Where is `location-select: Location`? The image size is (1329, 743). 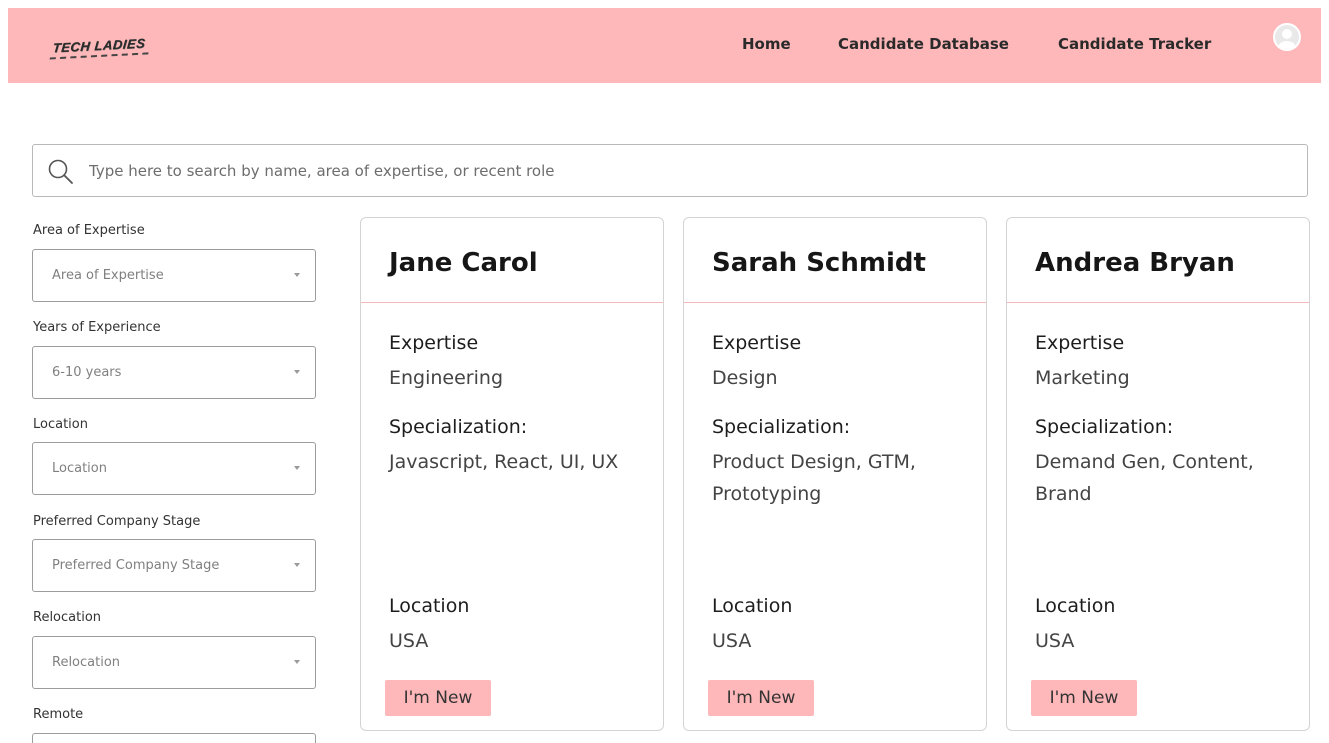
location-select: Location is located at coordinates (174, 468).